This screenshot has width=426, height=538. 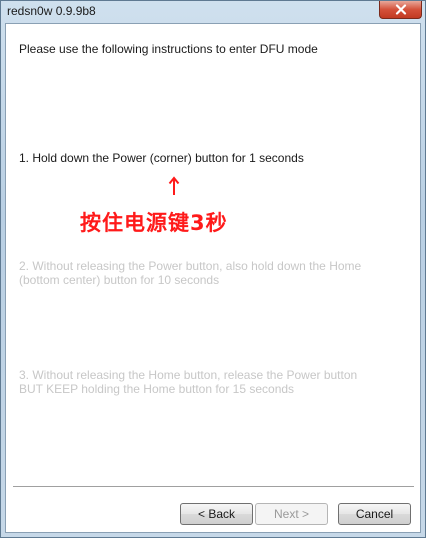 What do you see at coordinates (374, 514) in the screenshot?
I see `cancel-button: Cancel` at bounding box center [374, 514].